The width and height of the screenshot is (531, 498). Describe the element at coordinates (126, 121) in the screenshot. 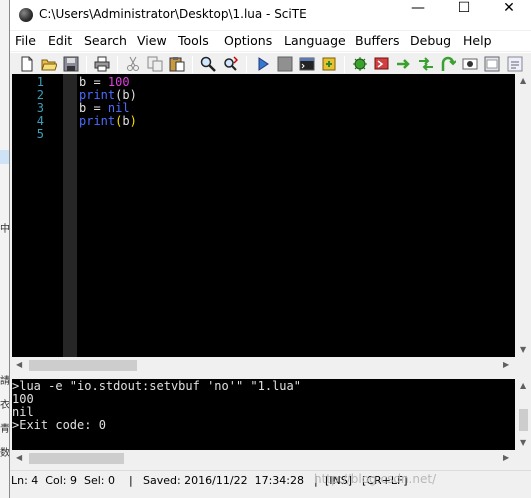

I see `code-token: b` at that location.